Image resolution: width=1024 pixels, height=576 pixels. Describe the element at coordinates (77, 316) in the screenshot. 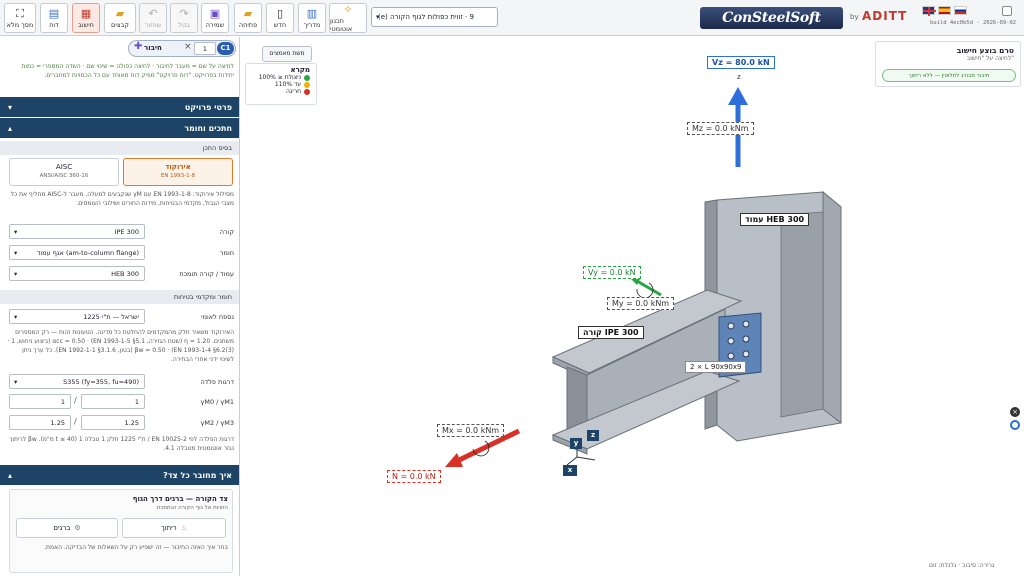

I see `annex-select: ישראל — ת"י 1225 ▾` at that location.